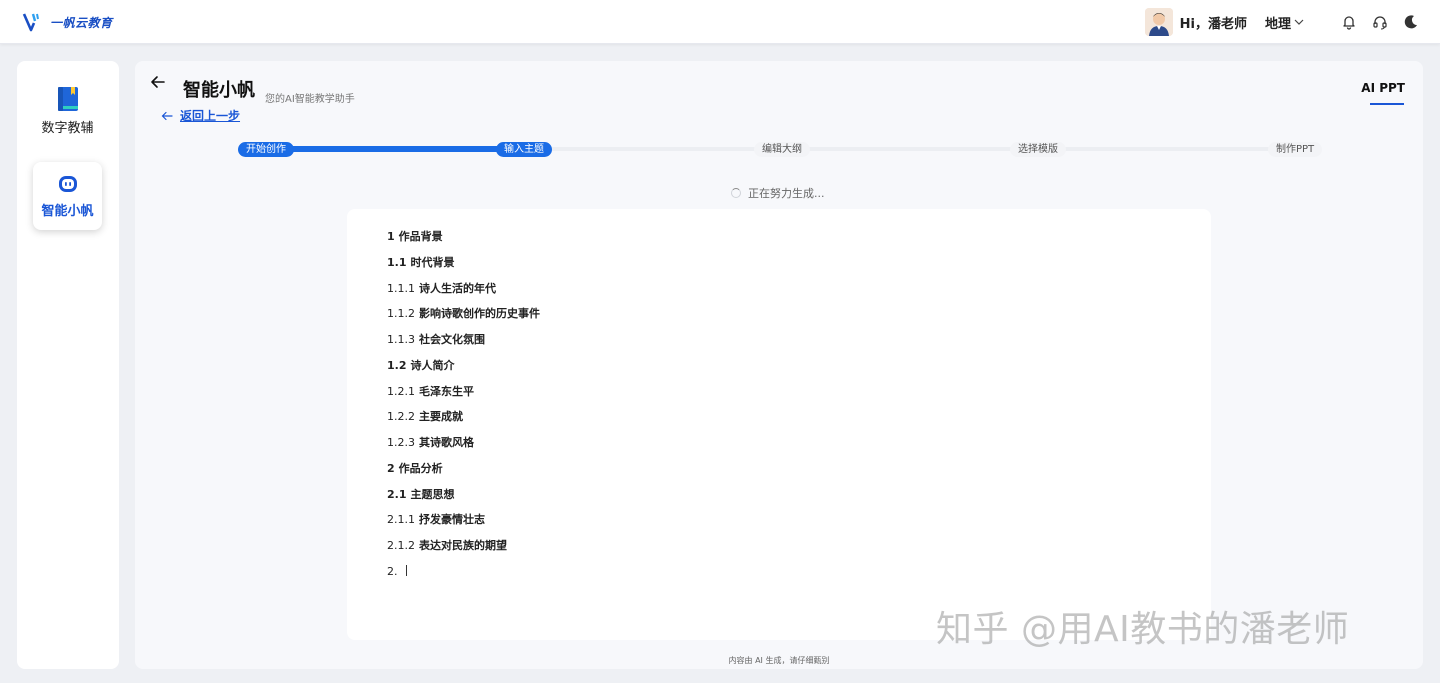 This screenshot has width=1440, height=683. Describe the element at coordinates (452, 520) in the screenshot. I see `outline-item-title: 抒发豪情壮志` at that location.